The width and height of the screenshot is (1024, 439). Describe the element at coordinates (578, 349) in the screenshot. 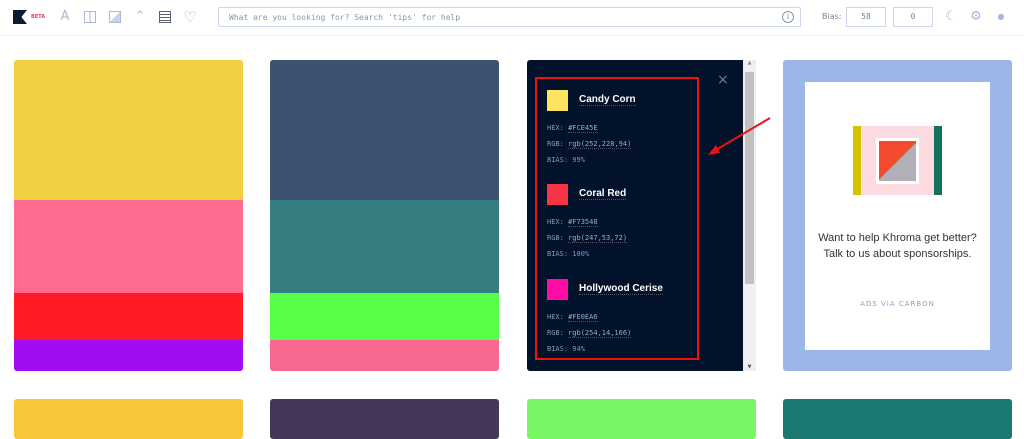

I see `bias-value: 94%` at that location.